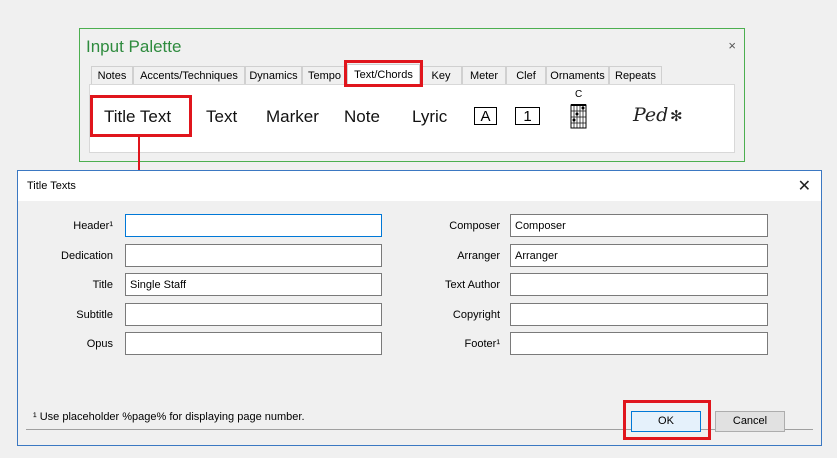 Image resolution: width=837 pixels, height=458 pixels. I want to click on title-input, so click(253, 284).